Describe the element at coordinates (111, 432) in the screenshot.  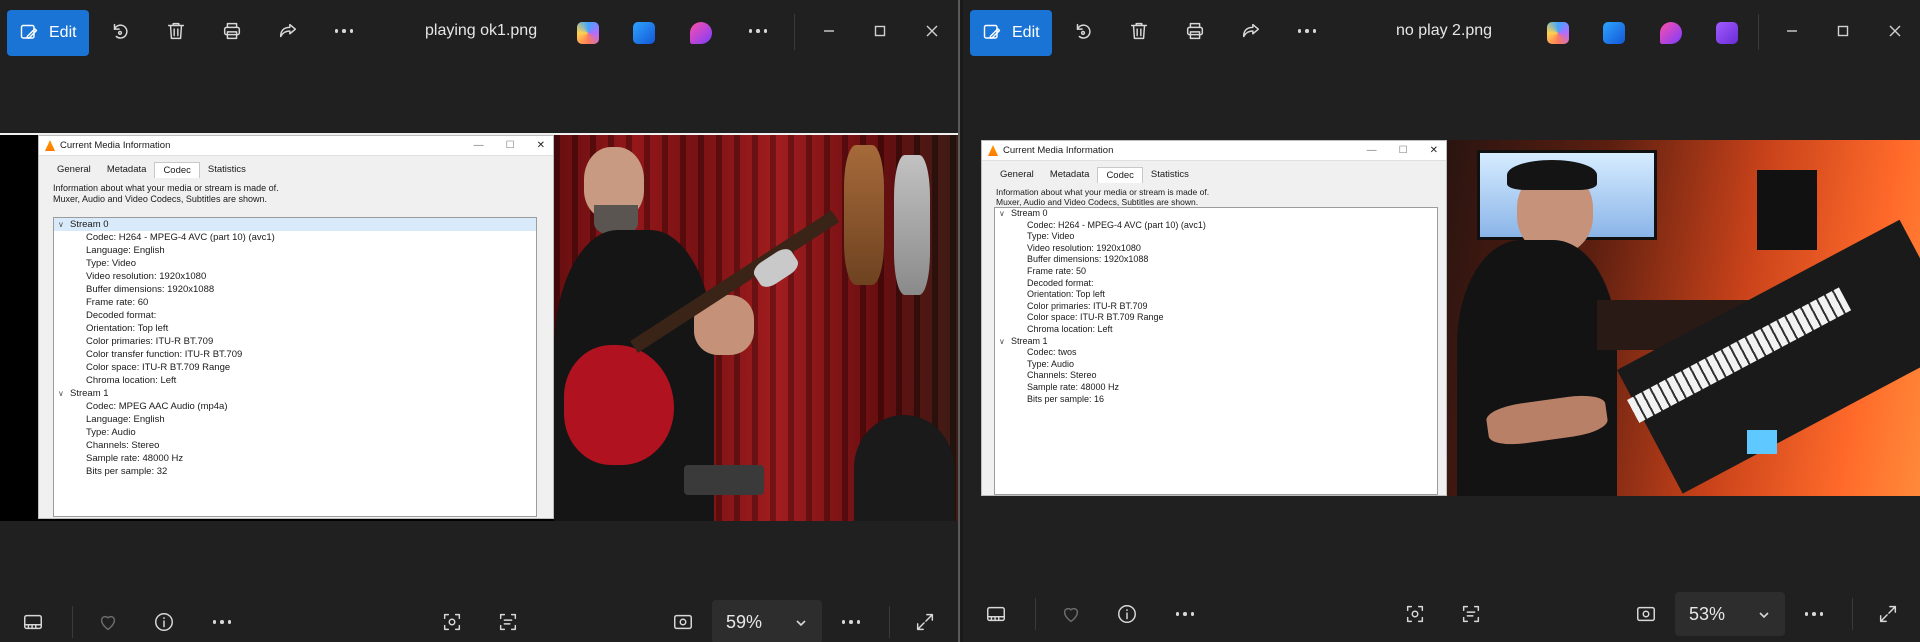
I see `tree-row: Type: Audio` at that location.